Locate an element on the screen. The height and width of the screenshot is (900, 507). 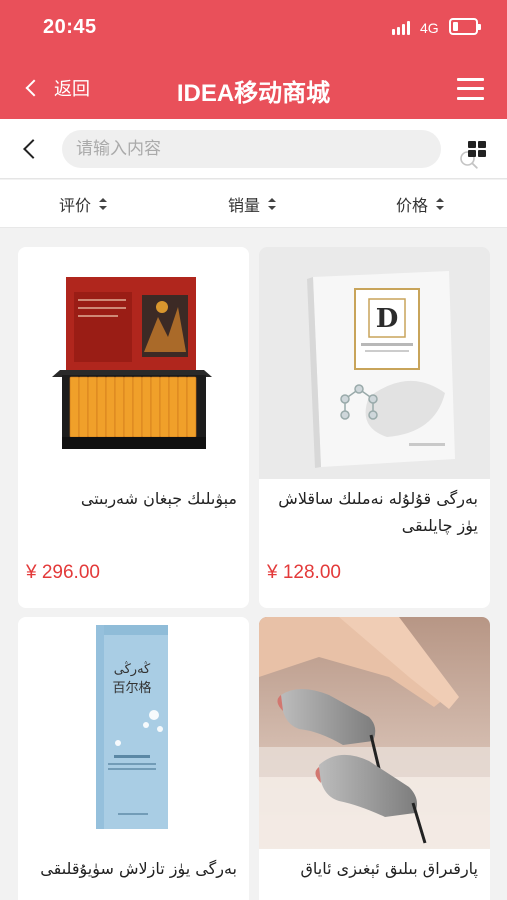
product-price: ¥ 296.00 is located at coordinates (63, 572).